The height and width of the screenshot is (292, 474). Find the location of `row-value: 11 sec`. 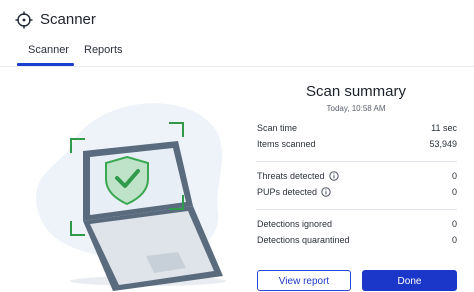

row-value: 11 sec is located at coordinates (444, 128).